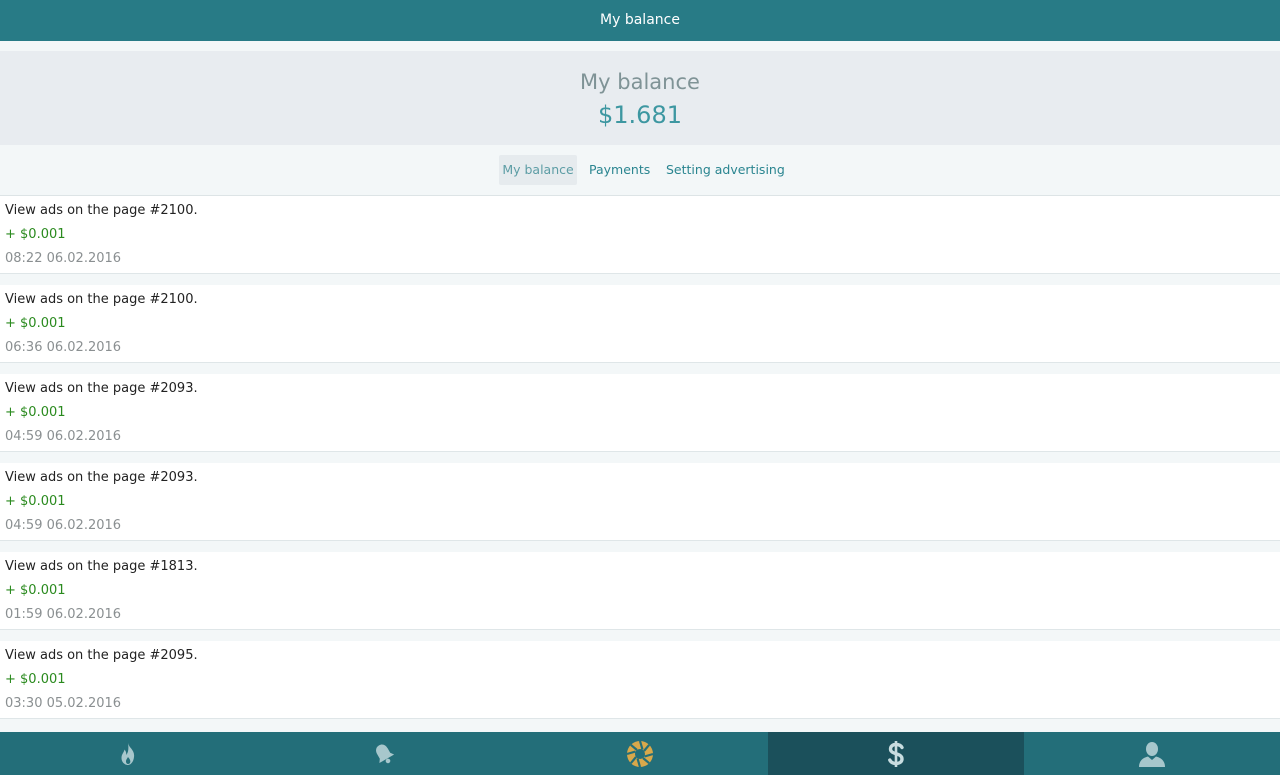  Describe the element at coordinates (640, 98) in the screenshot. I see `balance-summary: My balance $1.681` at that location.